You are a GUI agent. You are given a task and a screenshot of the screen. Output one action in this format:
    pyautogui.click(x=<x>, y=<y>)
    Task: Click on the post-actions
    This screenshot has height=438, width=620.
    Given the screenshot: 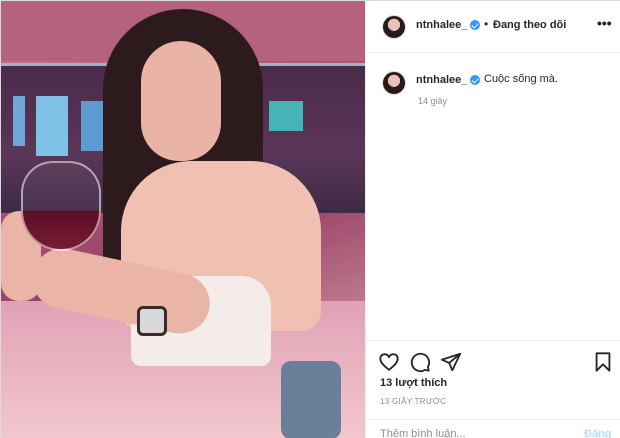 What is the action you would take?
    pyautogui.click(x=493, y=361)
    